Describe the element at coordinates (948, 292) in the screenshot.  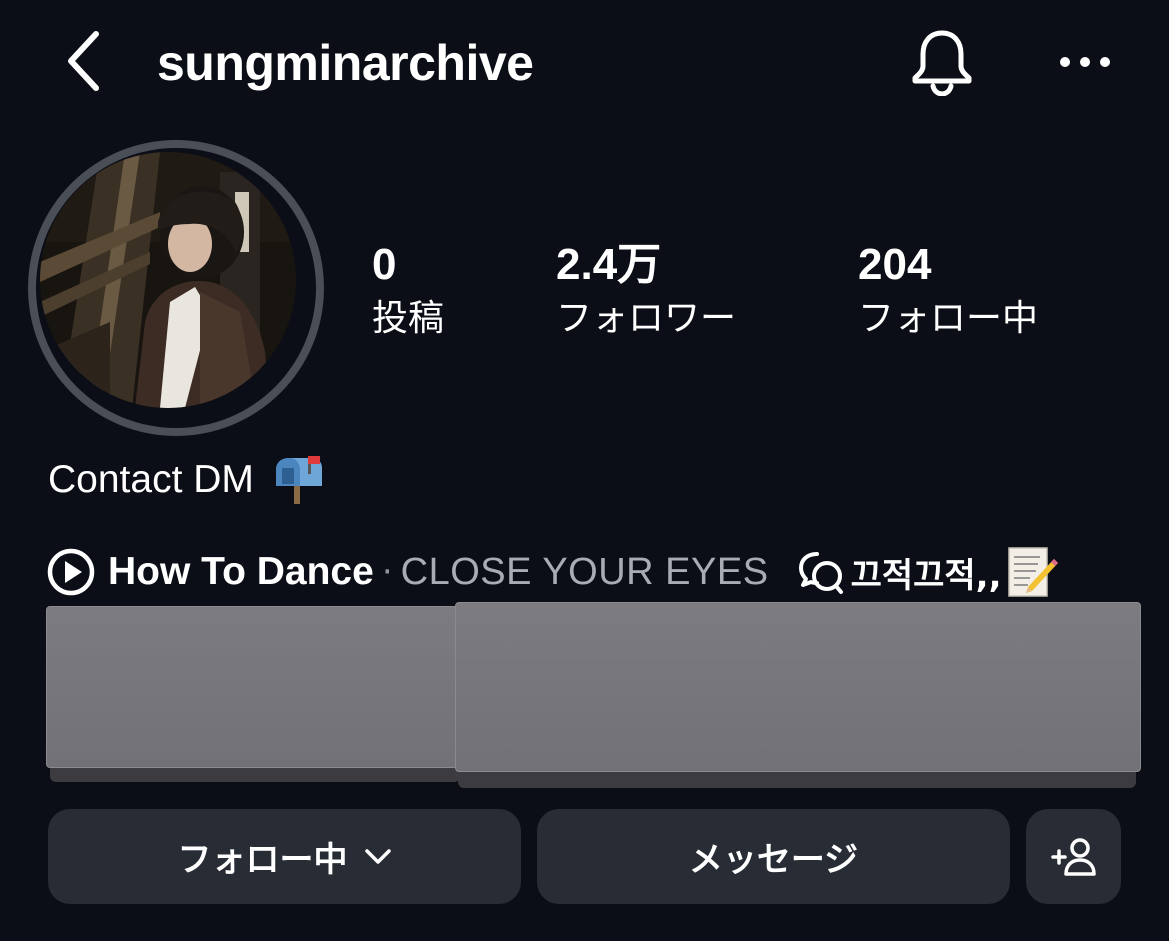
I see `stat-following: 204 フォロー中` at that location.